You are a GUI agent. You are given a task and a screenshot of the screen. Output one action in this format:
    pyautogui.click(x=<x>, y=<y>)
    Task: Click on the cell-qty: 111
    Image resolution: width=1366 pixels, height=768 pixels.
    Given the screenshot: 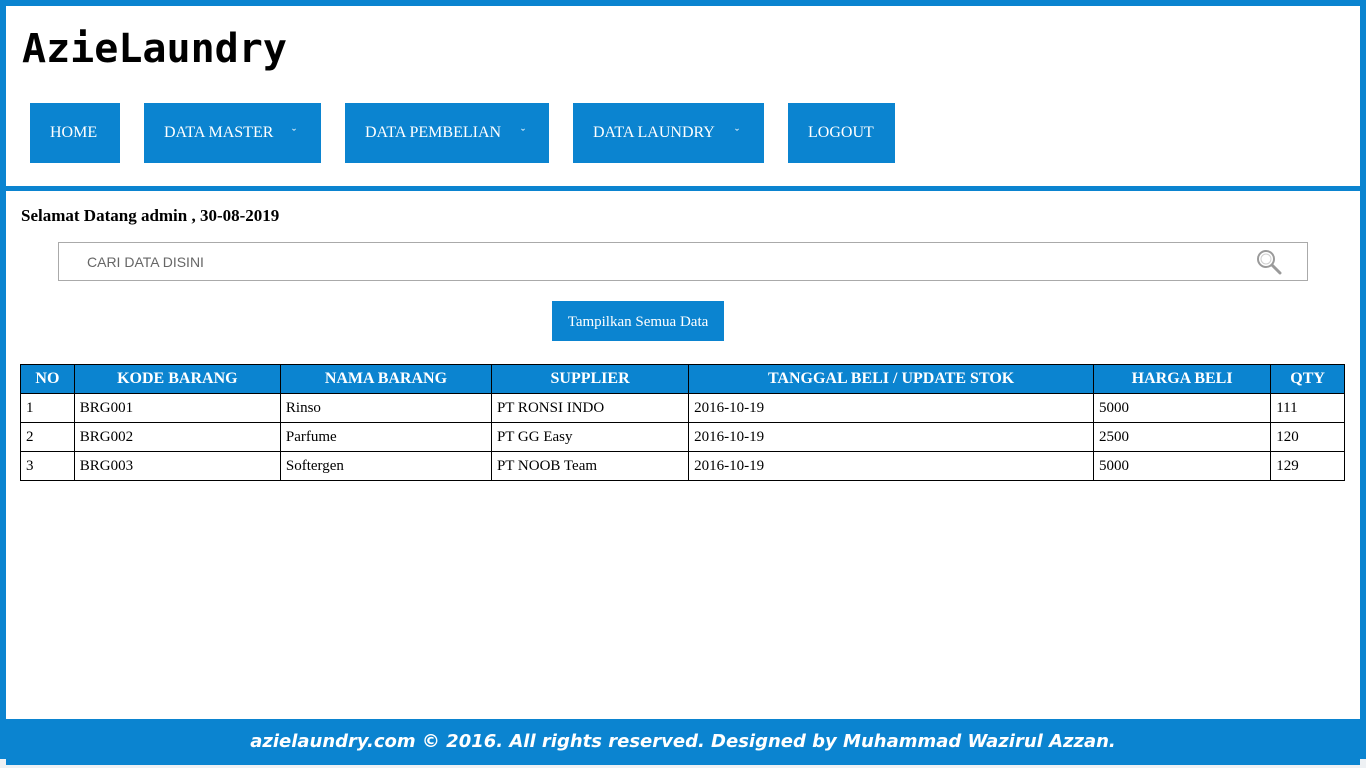 What is the action you would take?
    pyautogui.click(x=1307, y=408)
    